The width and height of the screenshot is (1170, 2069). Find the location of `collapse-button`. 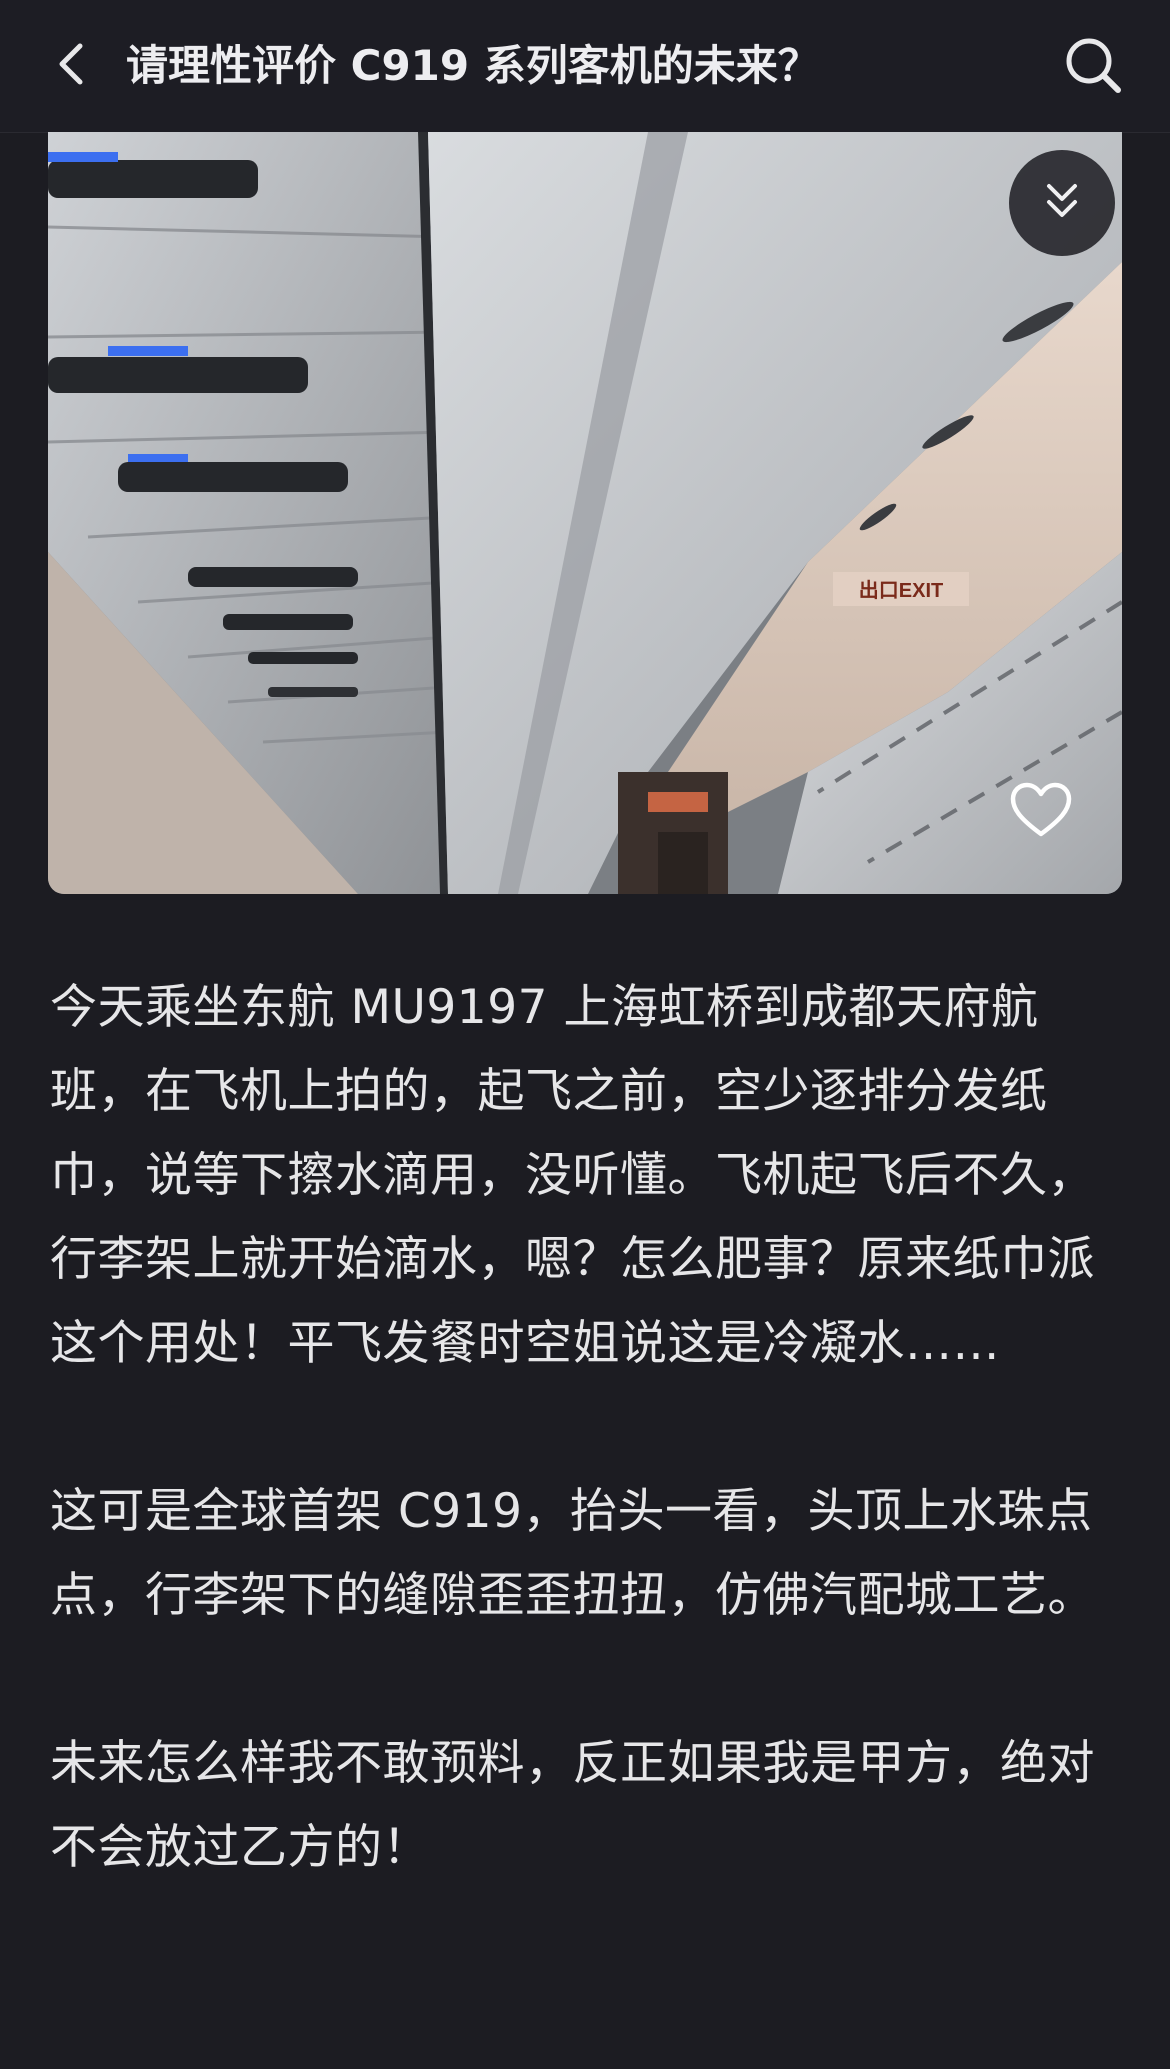

collapse-button is located at coordinates (1062, 203).